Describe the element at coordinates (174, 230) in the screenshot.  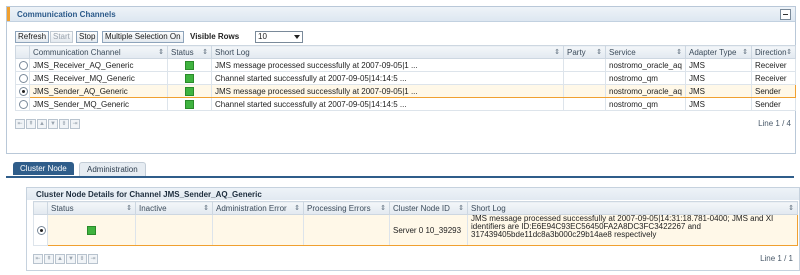
I see `inactive-cell` at that location.